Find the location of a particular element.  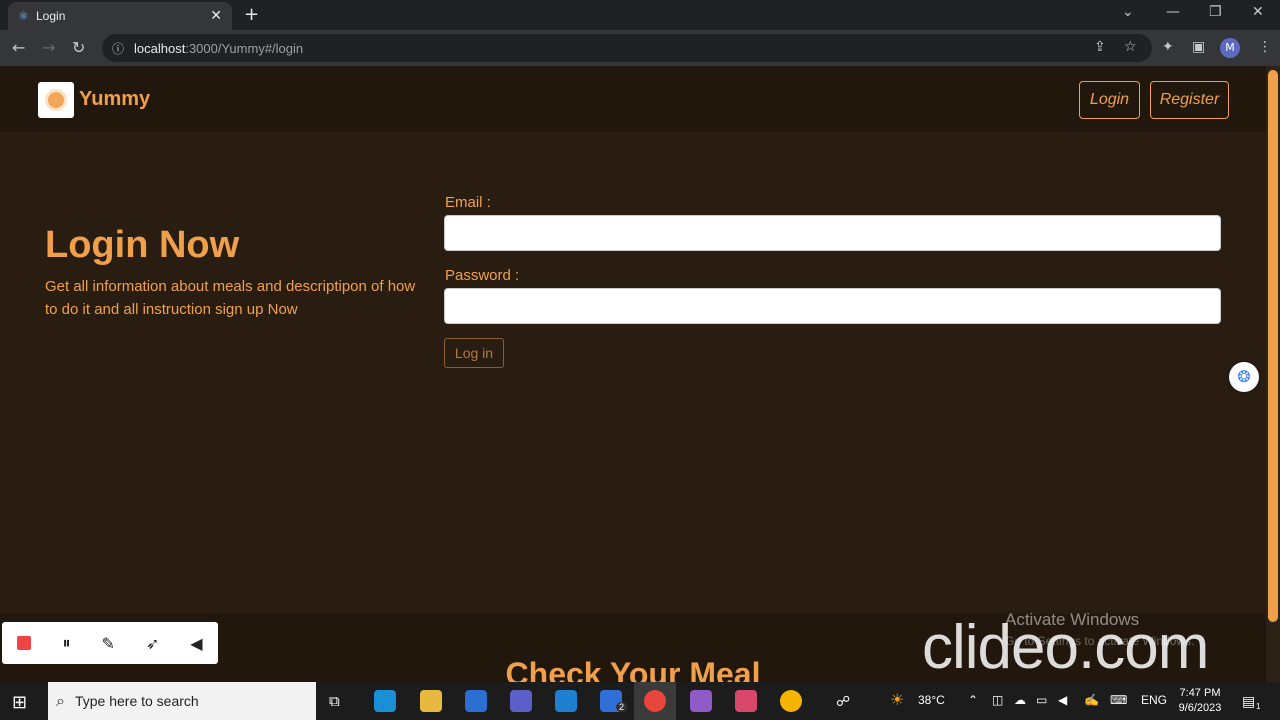

visual-studio-icon is located at coordinates (701, 701).